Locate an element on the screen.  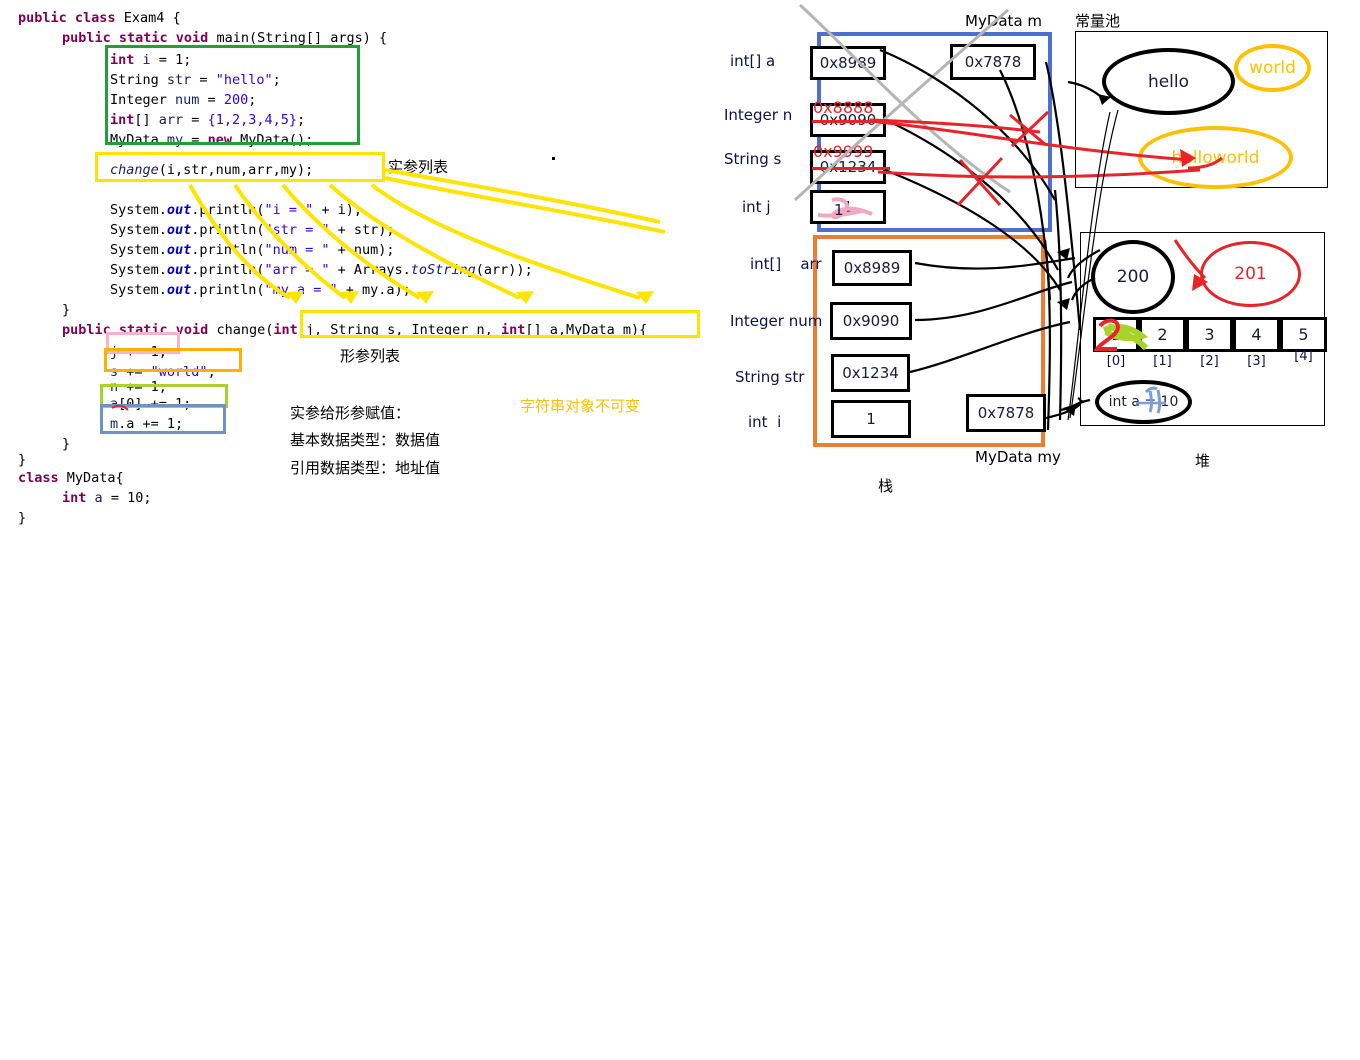
slot-a-value: 0x8989 is located at coordinates (848, 63).